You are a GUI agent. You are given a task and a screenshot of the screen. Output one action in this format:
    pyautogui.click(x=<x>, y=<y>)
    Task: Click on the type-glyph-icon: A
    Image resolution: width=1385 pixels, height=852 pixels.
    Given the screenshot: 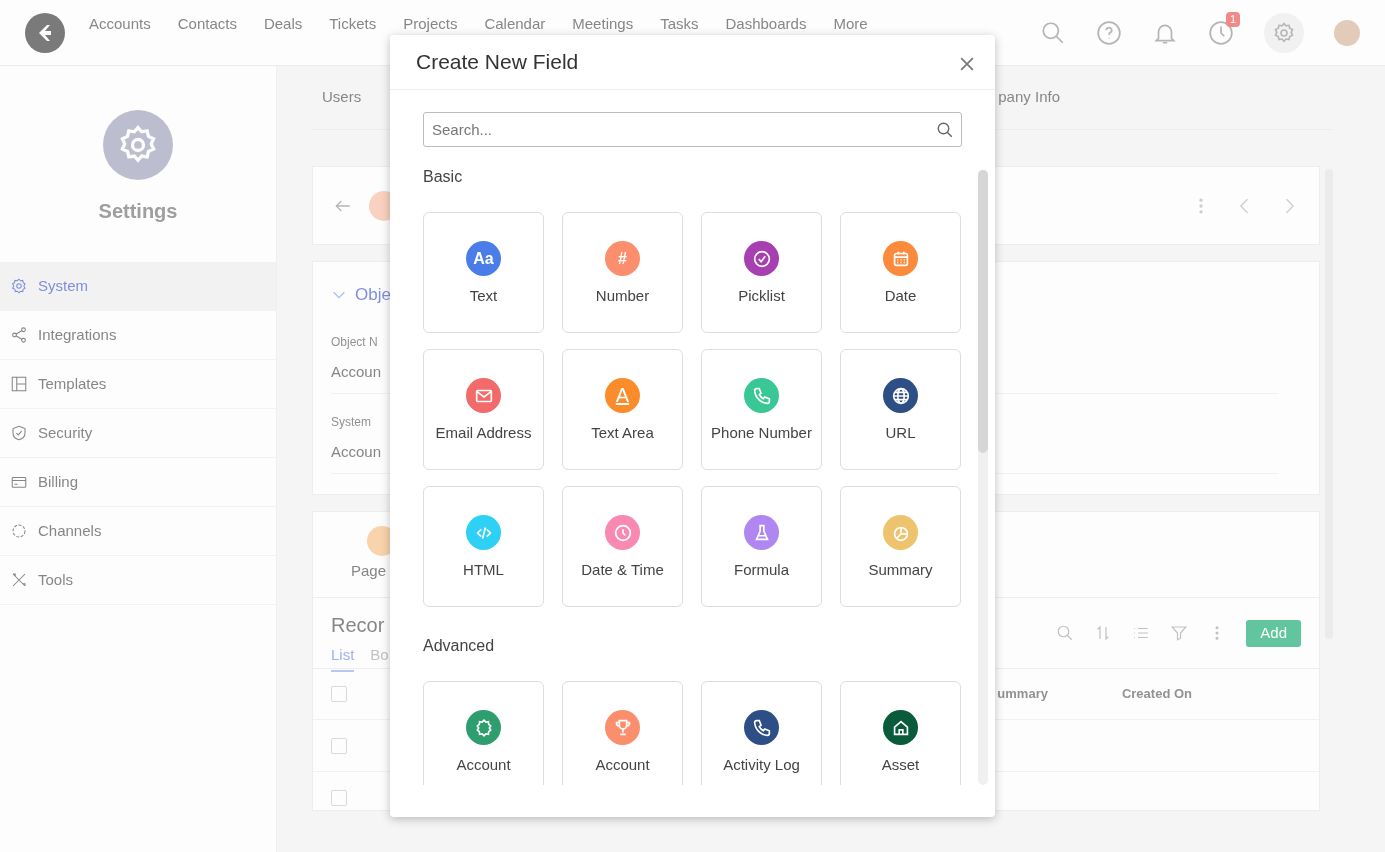 What is the action you would take?
    pyautogui.click(x=622, y=395)
    